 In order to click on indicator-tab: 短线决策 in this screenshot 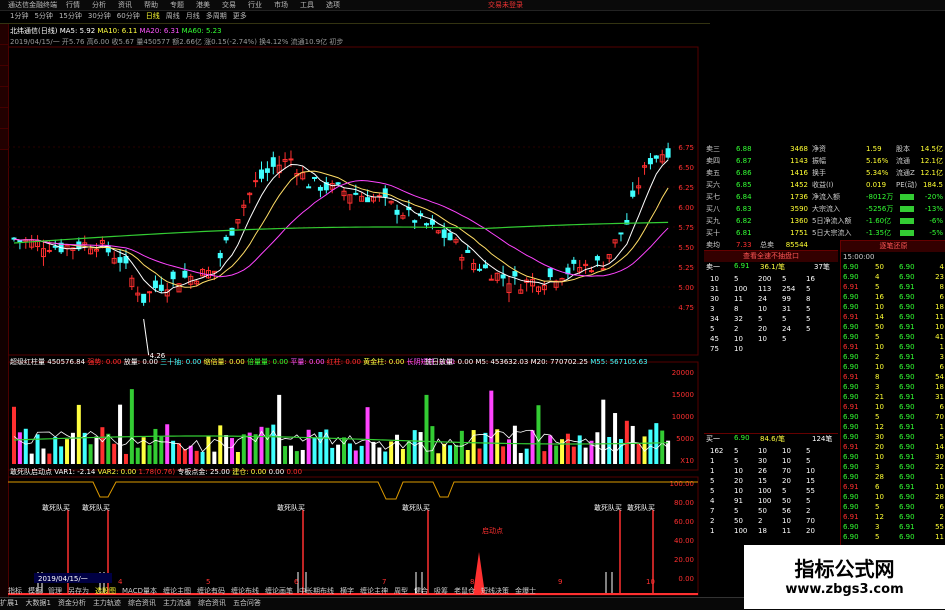, I will do `click(495, 591)`.